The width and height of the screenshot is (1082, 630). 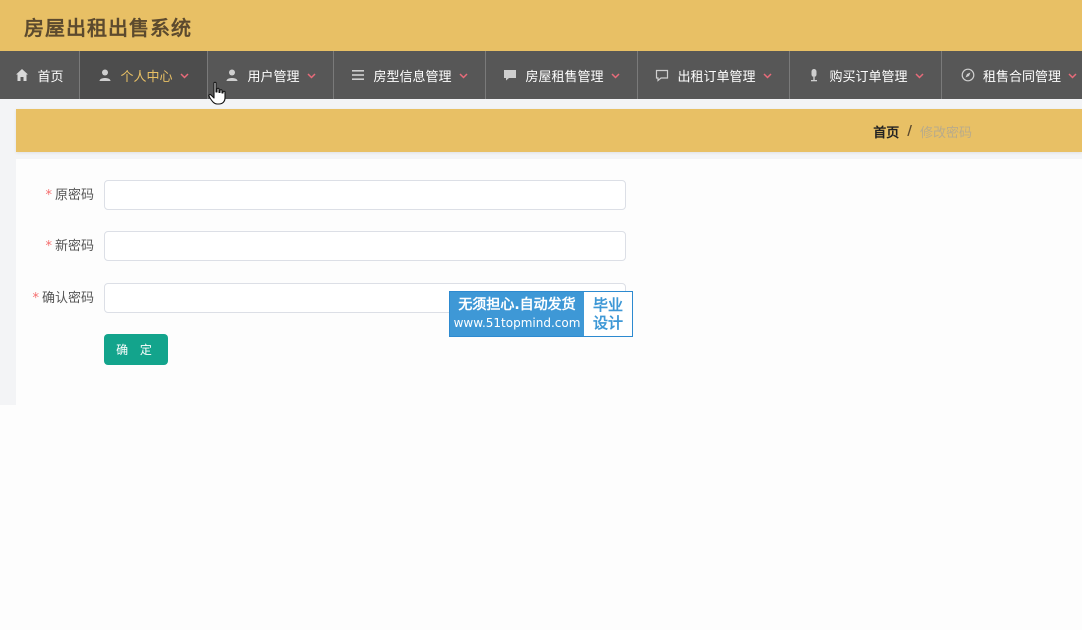 I want to click on nav-label-house-rent-sale-management: 房屋租售管理, so click(x=564, y=77).